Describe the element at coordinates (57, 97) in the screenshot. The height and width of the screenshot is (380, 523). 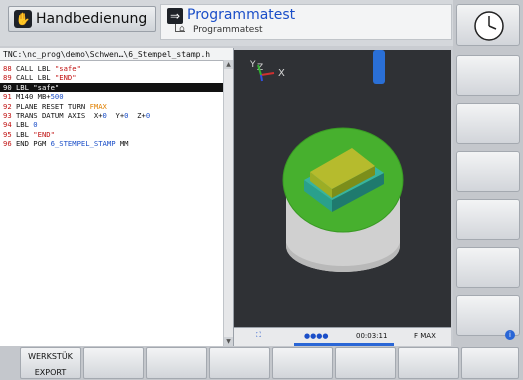
I see `code-token: 500` at that location.